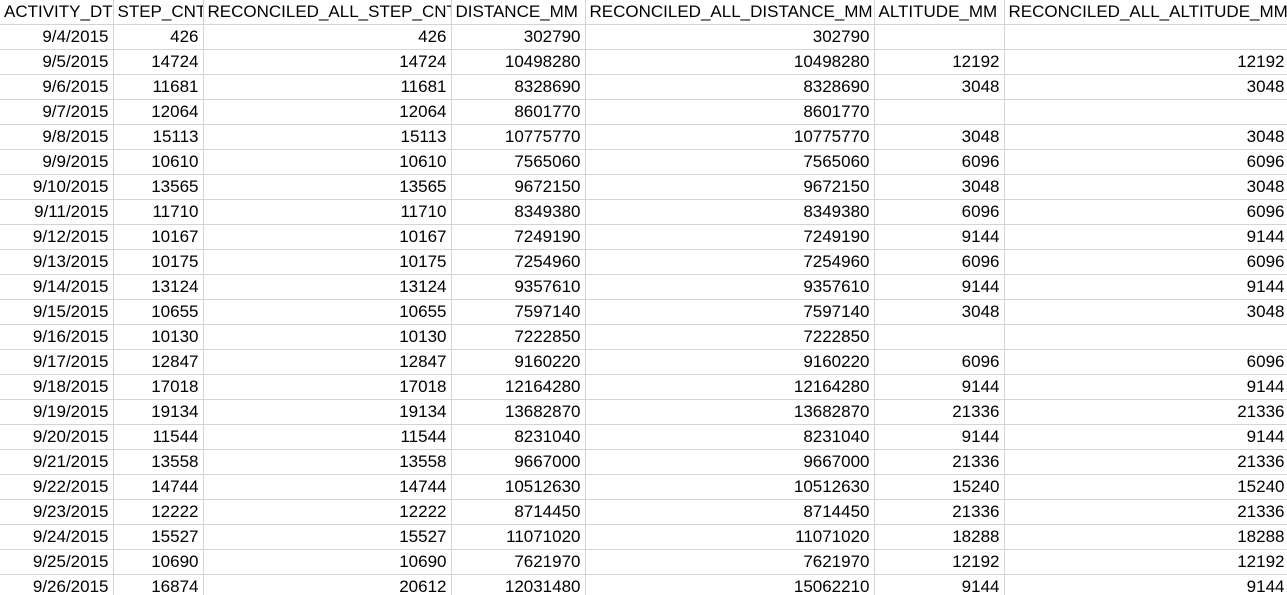 The image size is (1287, 595). What do you see at coordinates (57, 187) in the screenshot?
I see `cell-activity-dt: 9/10/2015` at bounding box center [57, 187].